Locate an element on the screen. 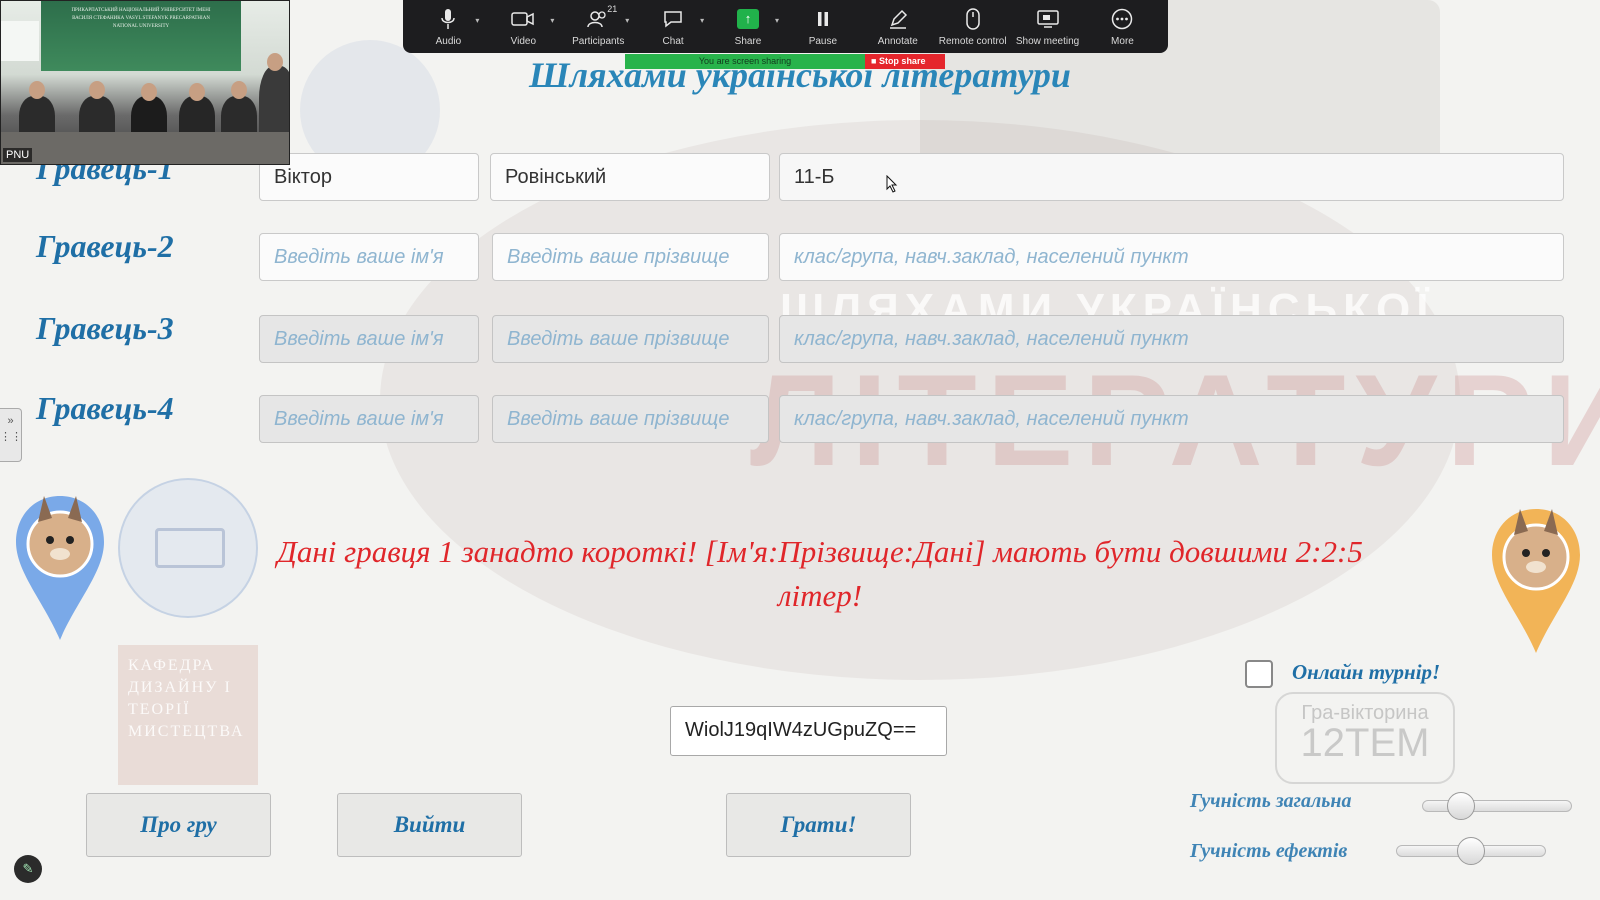 The image size is (1600, 900). player-2-last-name-input is located at coordinates (630, 257).